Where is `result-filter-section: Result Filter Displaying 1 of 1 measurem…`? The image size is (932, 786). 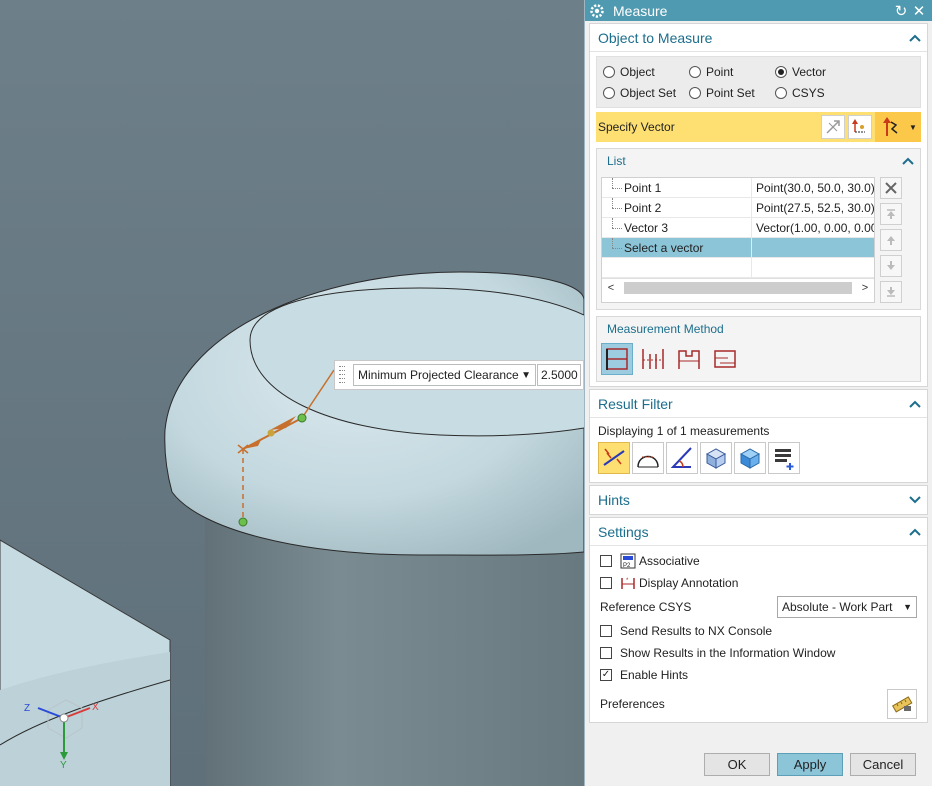 result-filter-section: Result Filter Displaying 1 of 1 measurem… is located at coordinates (758, 436).